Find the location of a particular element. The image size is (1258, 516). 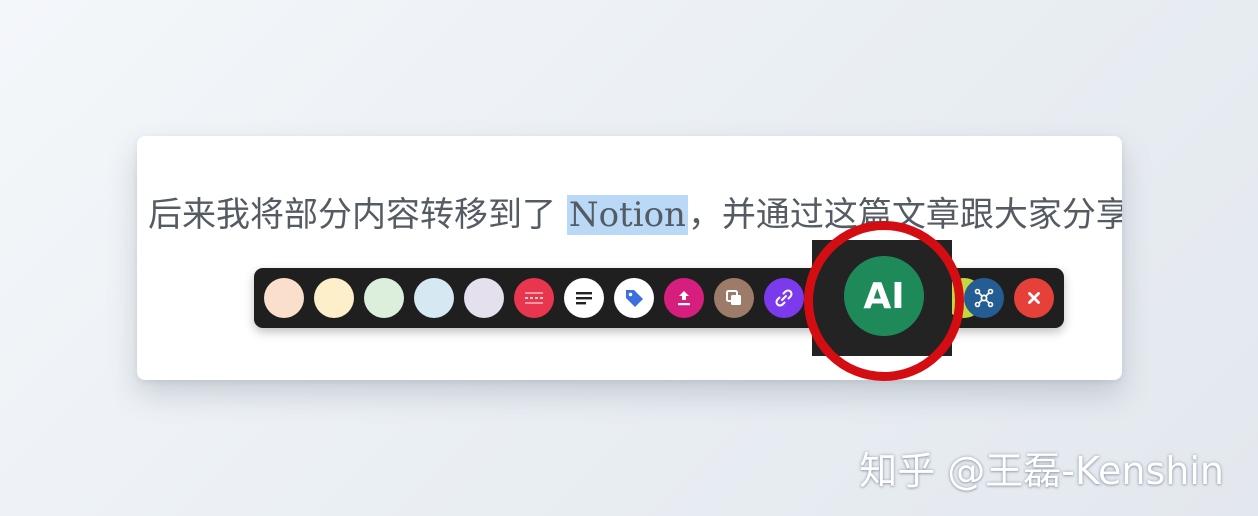

close-icon is located at coordinates (1034, 298).